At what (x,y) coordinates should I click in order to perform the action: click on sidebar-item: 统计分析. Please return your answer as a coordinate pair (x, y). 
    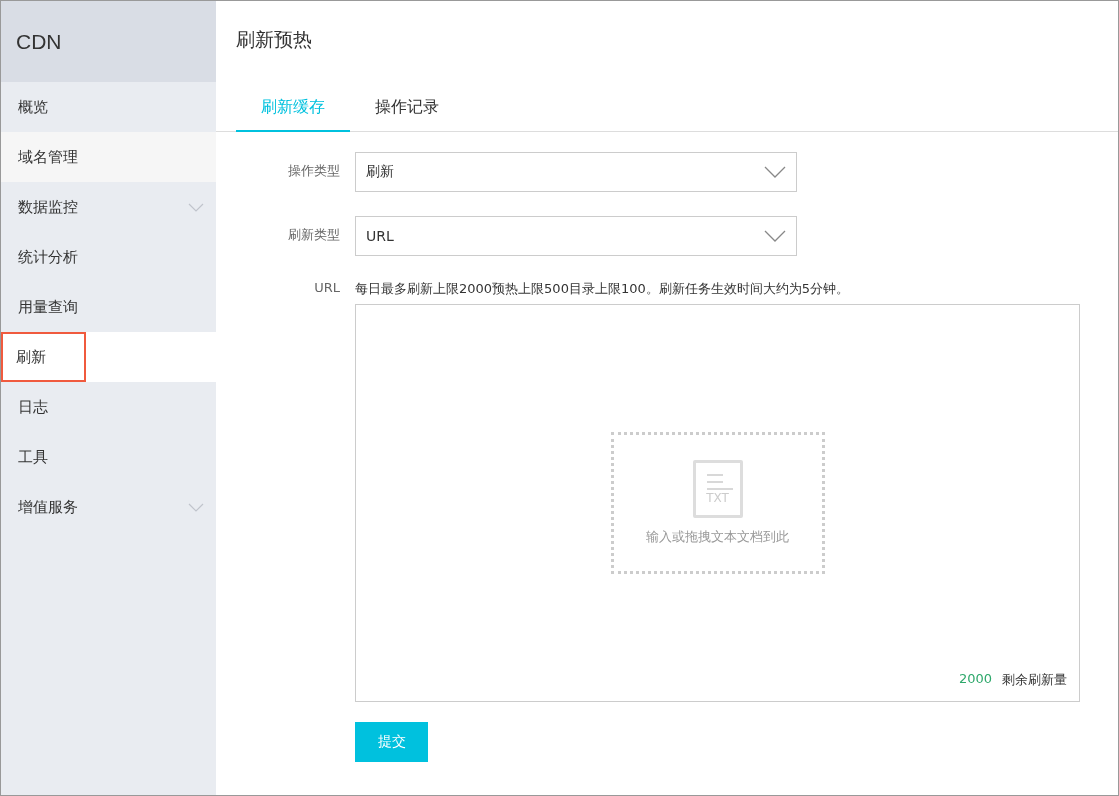
    Looking at the image, I should click on (108, 257).